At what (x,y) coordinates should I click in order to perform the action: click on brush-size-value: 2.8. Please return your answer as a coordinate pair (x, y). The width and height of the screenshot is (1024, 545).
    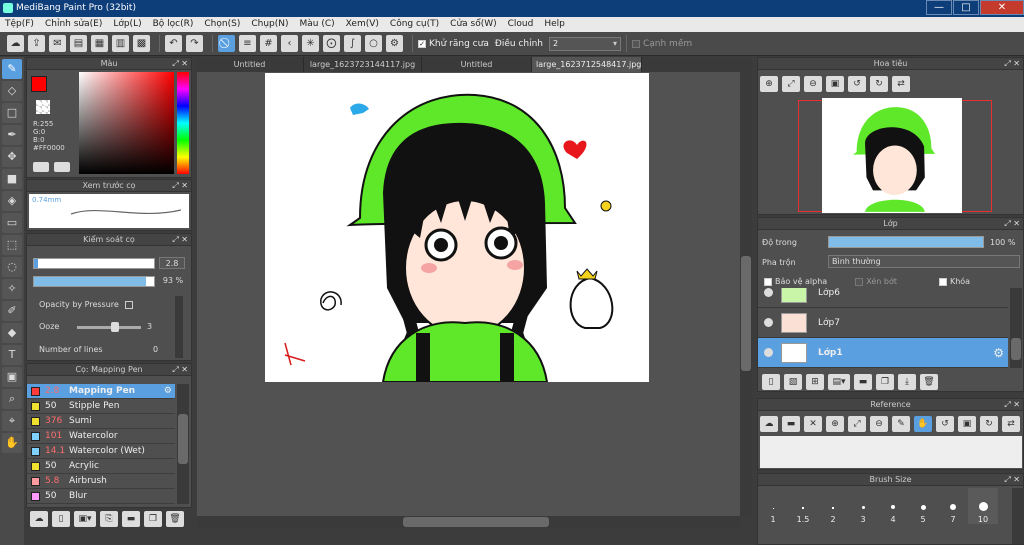
    Looking at the image, I should click on (172, 263).